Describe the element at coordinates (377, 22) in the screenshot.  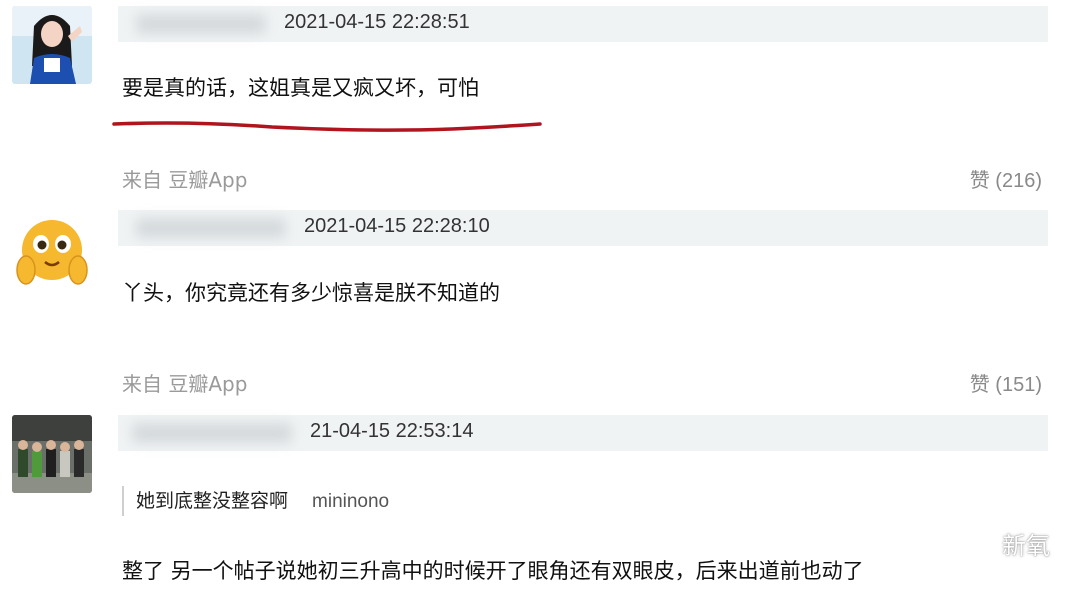
I see `comment-timestamp: 2021-04-15 22:28:51` at that location.